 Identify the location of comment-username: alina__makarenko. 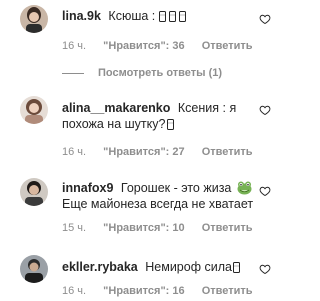
(116, 108).